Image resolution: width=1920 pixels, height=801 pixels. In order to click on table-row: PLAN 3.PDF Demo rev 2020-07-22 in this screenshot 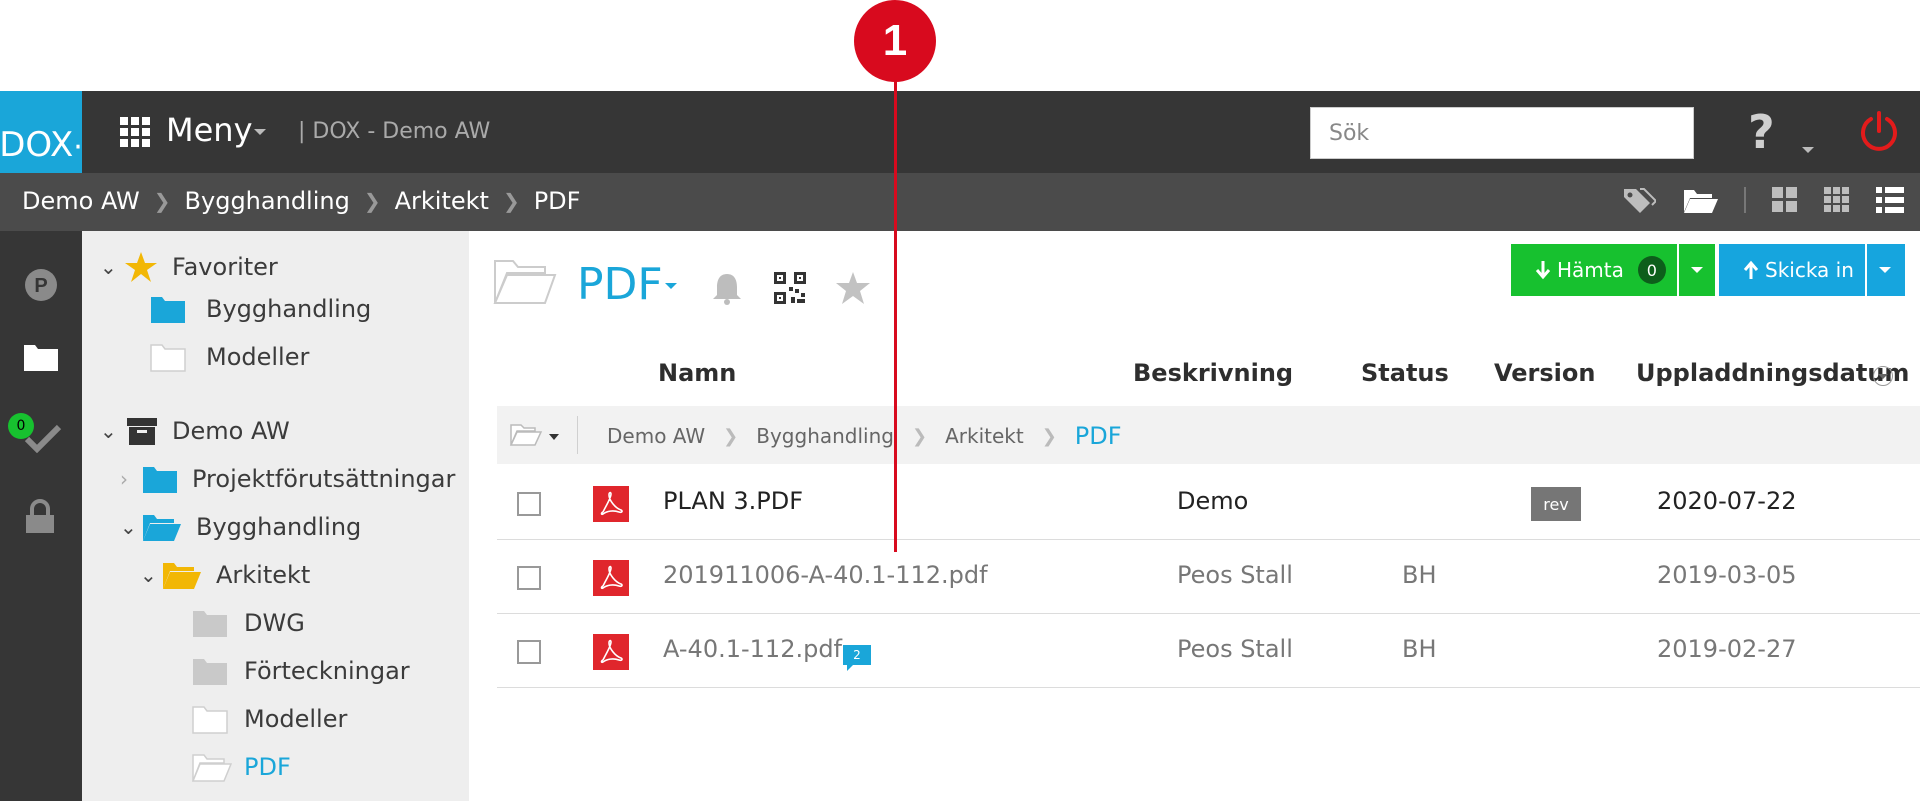, I will do `click(1208, 503)`.